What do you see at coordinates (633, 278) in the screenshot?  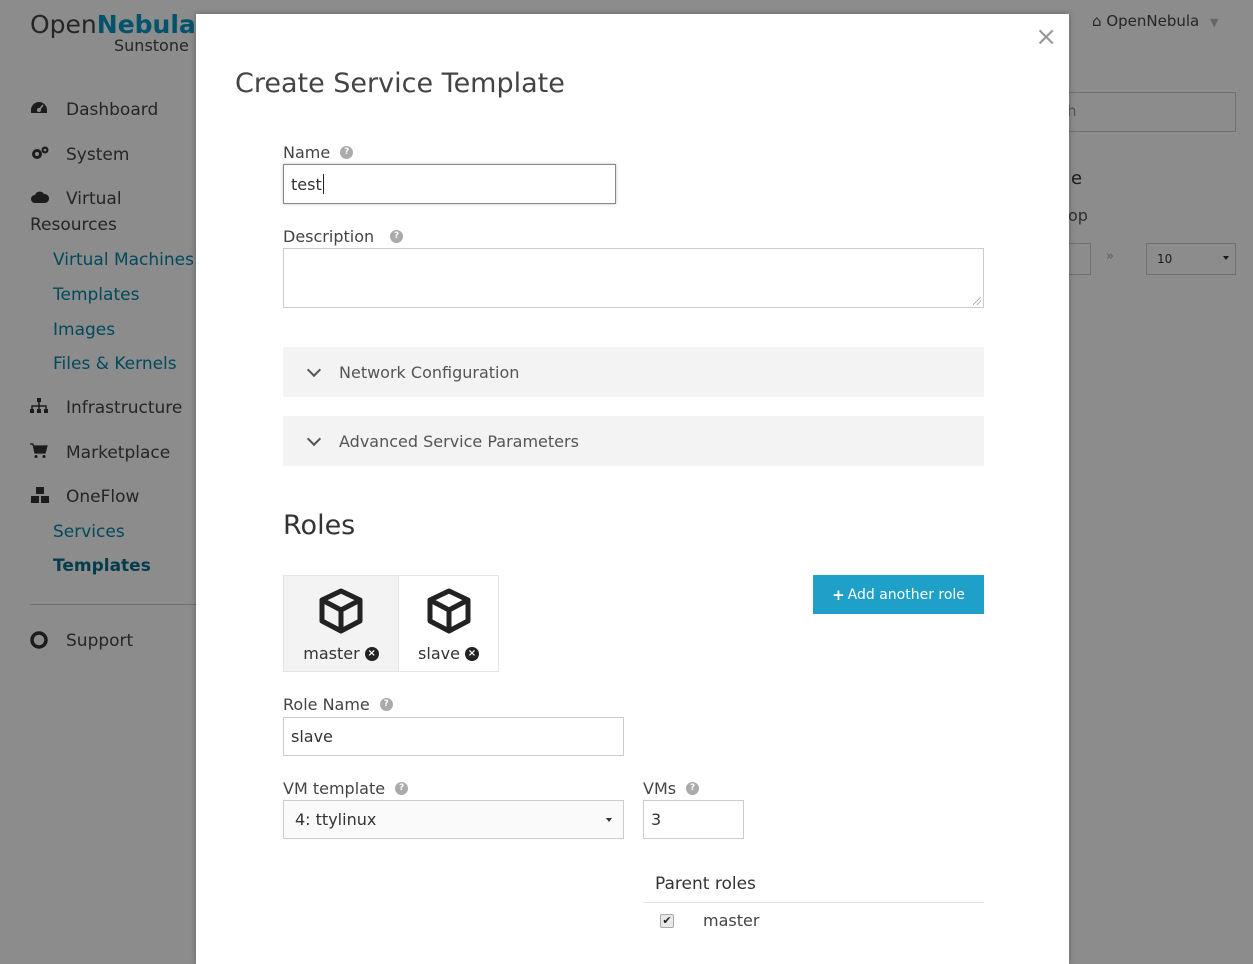 I see `description-textarea` at bounding box center [633, 278].